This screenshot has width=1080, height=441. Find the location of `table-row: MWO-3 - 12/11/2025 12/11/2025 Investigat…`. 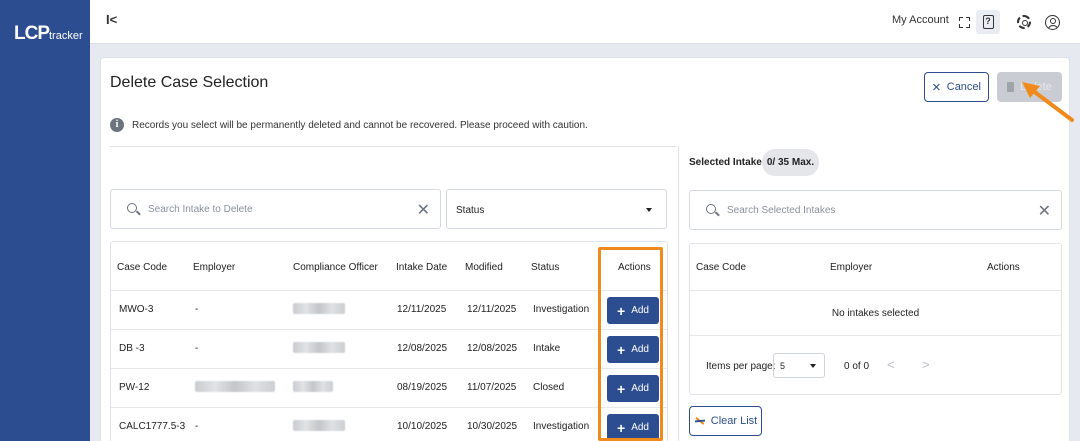

table-row: MWO-3 - 12/11/2025 12/11/2025 Investigat… is located at coordinates (389, 309).